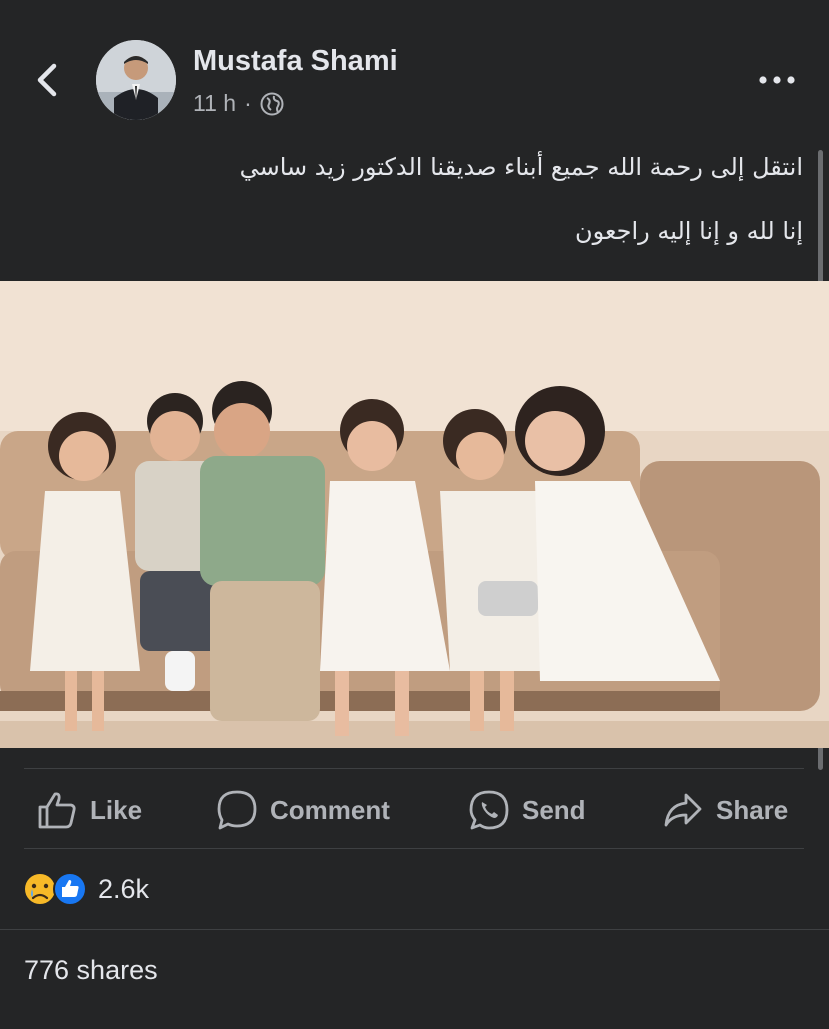 This screenshot has height=1029, width=829. What do you see at coordinates (414, 848) in the screenshot?
I see `divider-middle` at bounding box center [414, 848].